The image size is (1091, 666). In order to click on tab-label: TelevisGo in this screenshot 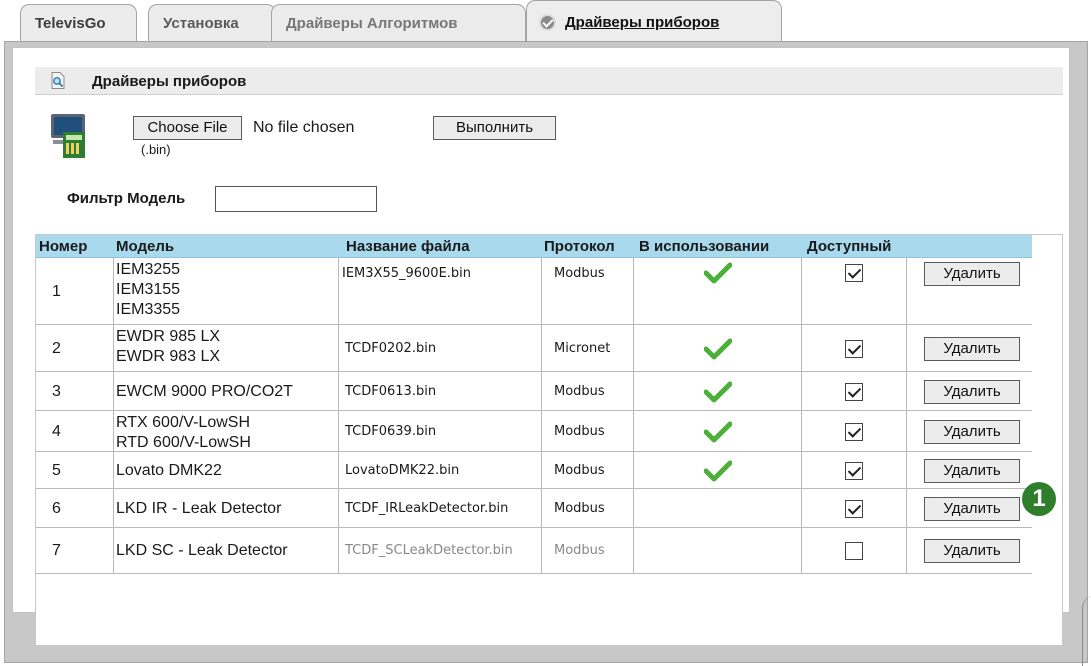, I will do `click(70, 23)`.